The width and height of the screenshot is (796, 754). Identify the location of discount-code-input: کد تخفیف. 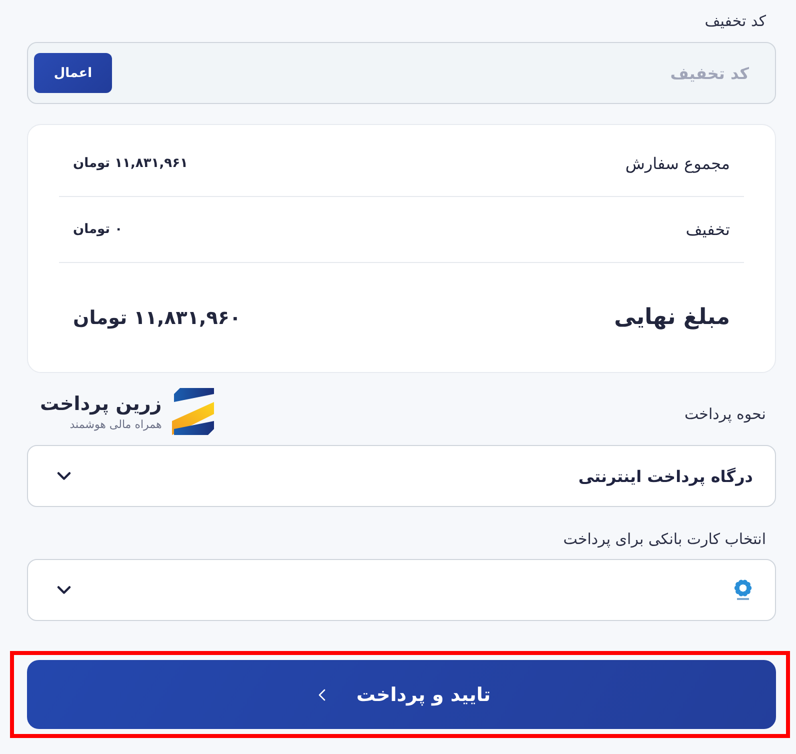
(431, 73).